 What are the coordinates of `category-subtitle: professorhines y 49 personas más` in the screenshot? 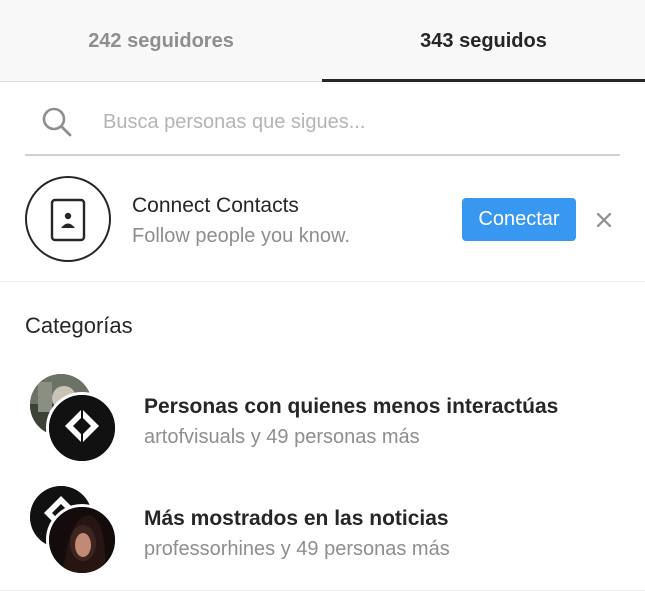 It's located at (297, 549).